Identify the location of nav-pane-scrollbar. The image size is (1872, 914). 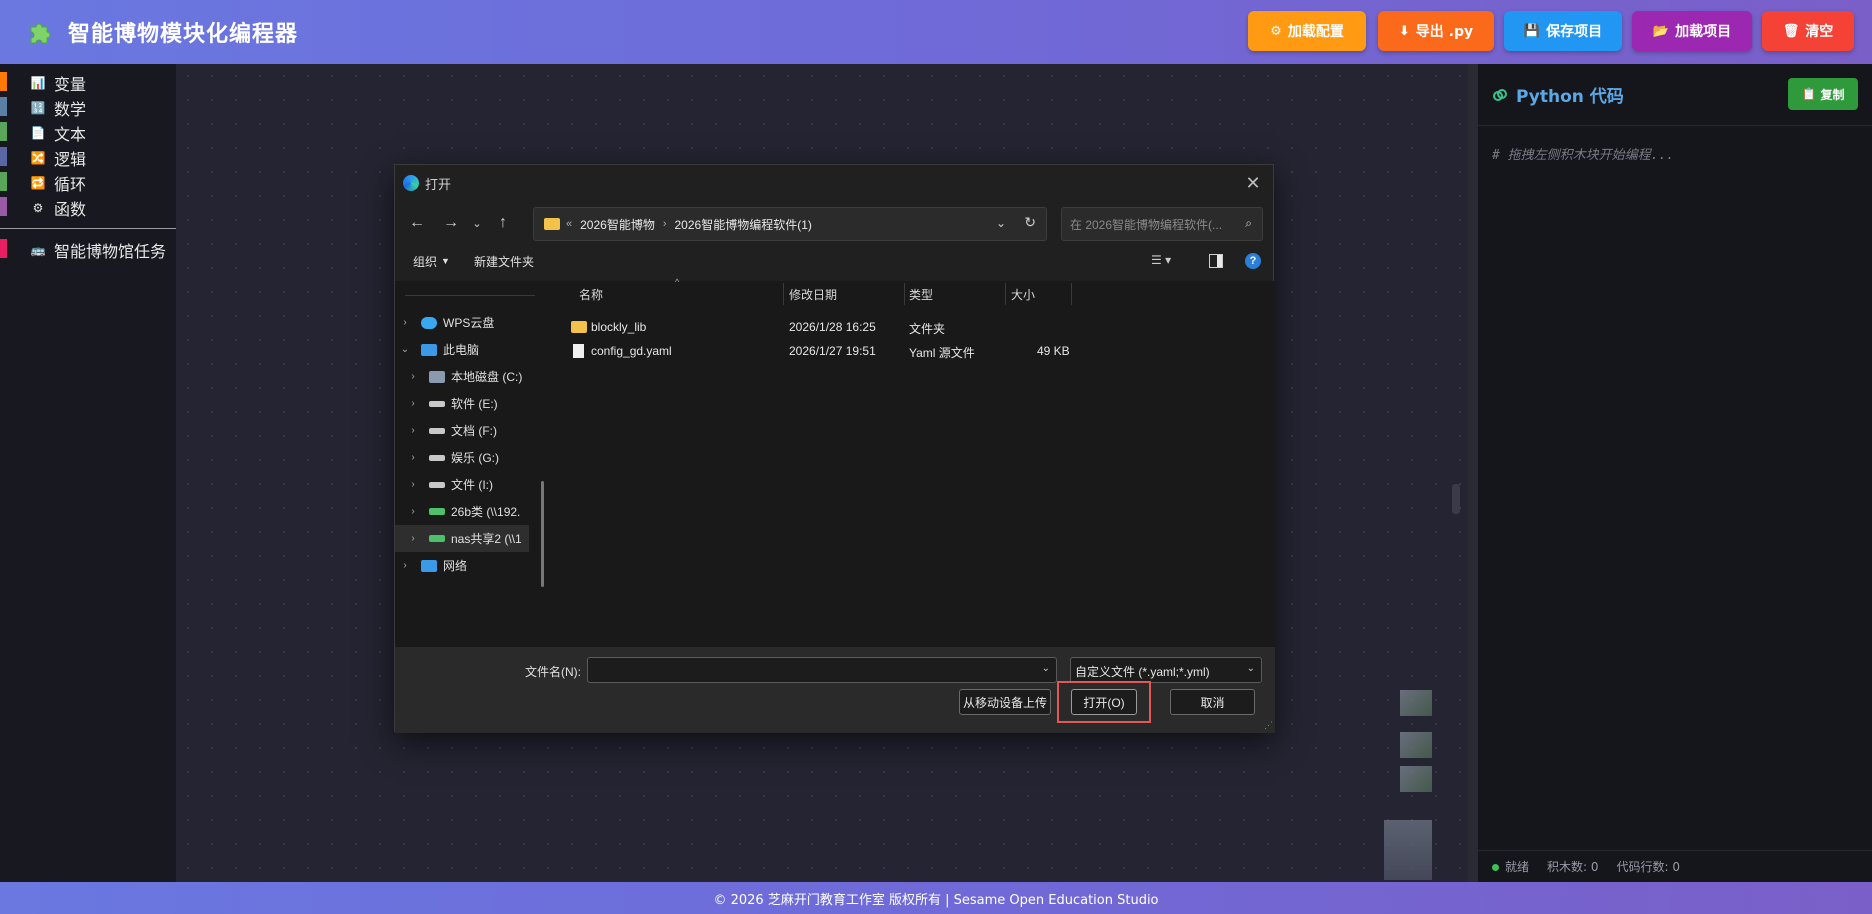
(542, 534).